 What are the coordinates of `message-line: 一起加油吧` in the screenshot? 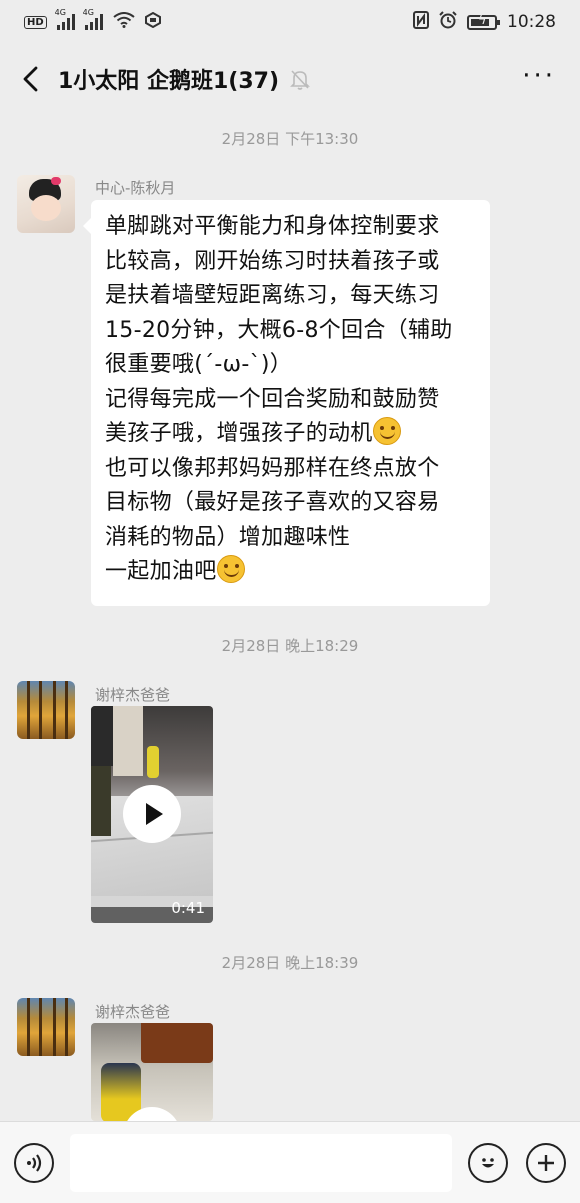 It's located at (161, 571).